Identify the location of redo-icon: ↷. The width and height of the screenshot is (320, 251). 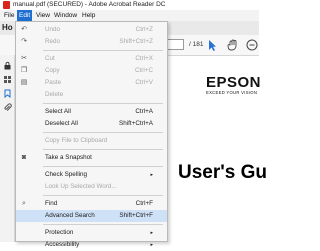
(24, 41).